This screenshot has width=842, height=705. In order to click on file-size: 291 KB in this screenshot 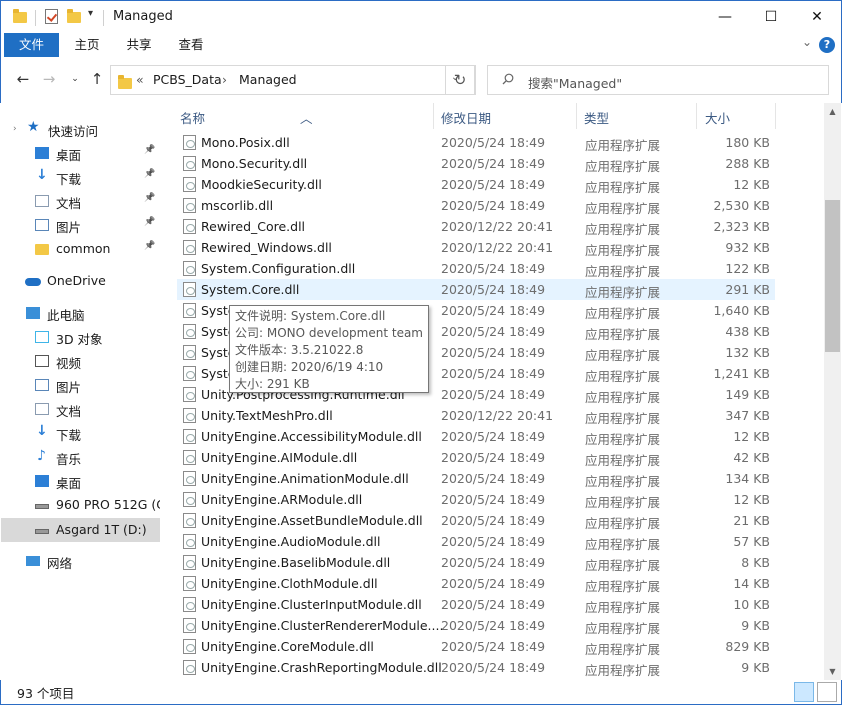, I will do `click(747, 289)`.